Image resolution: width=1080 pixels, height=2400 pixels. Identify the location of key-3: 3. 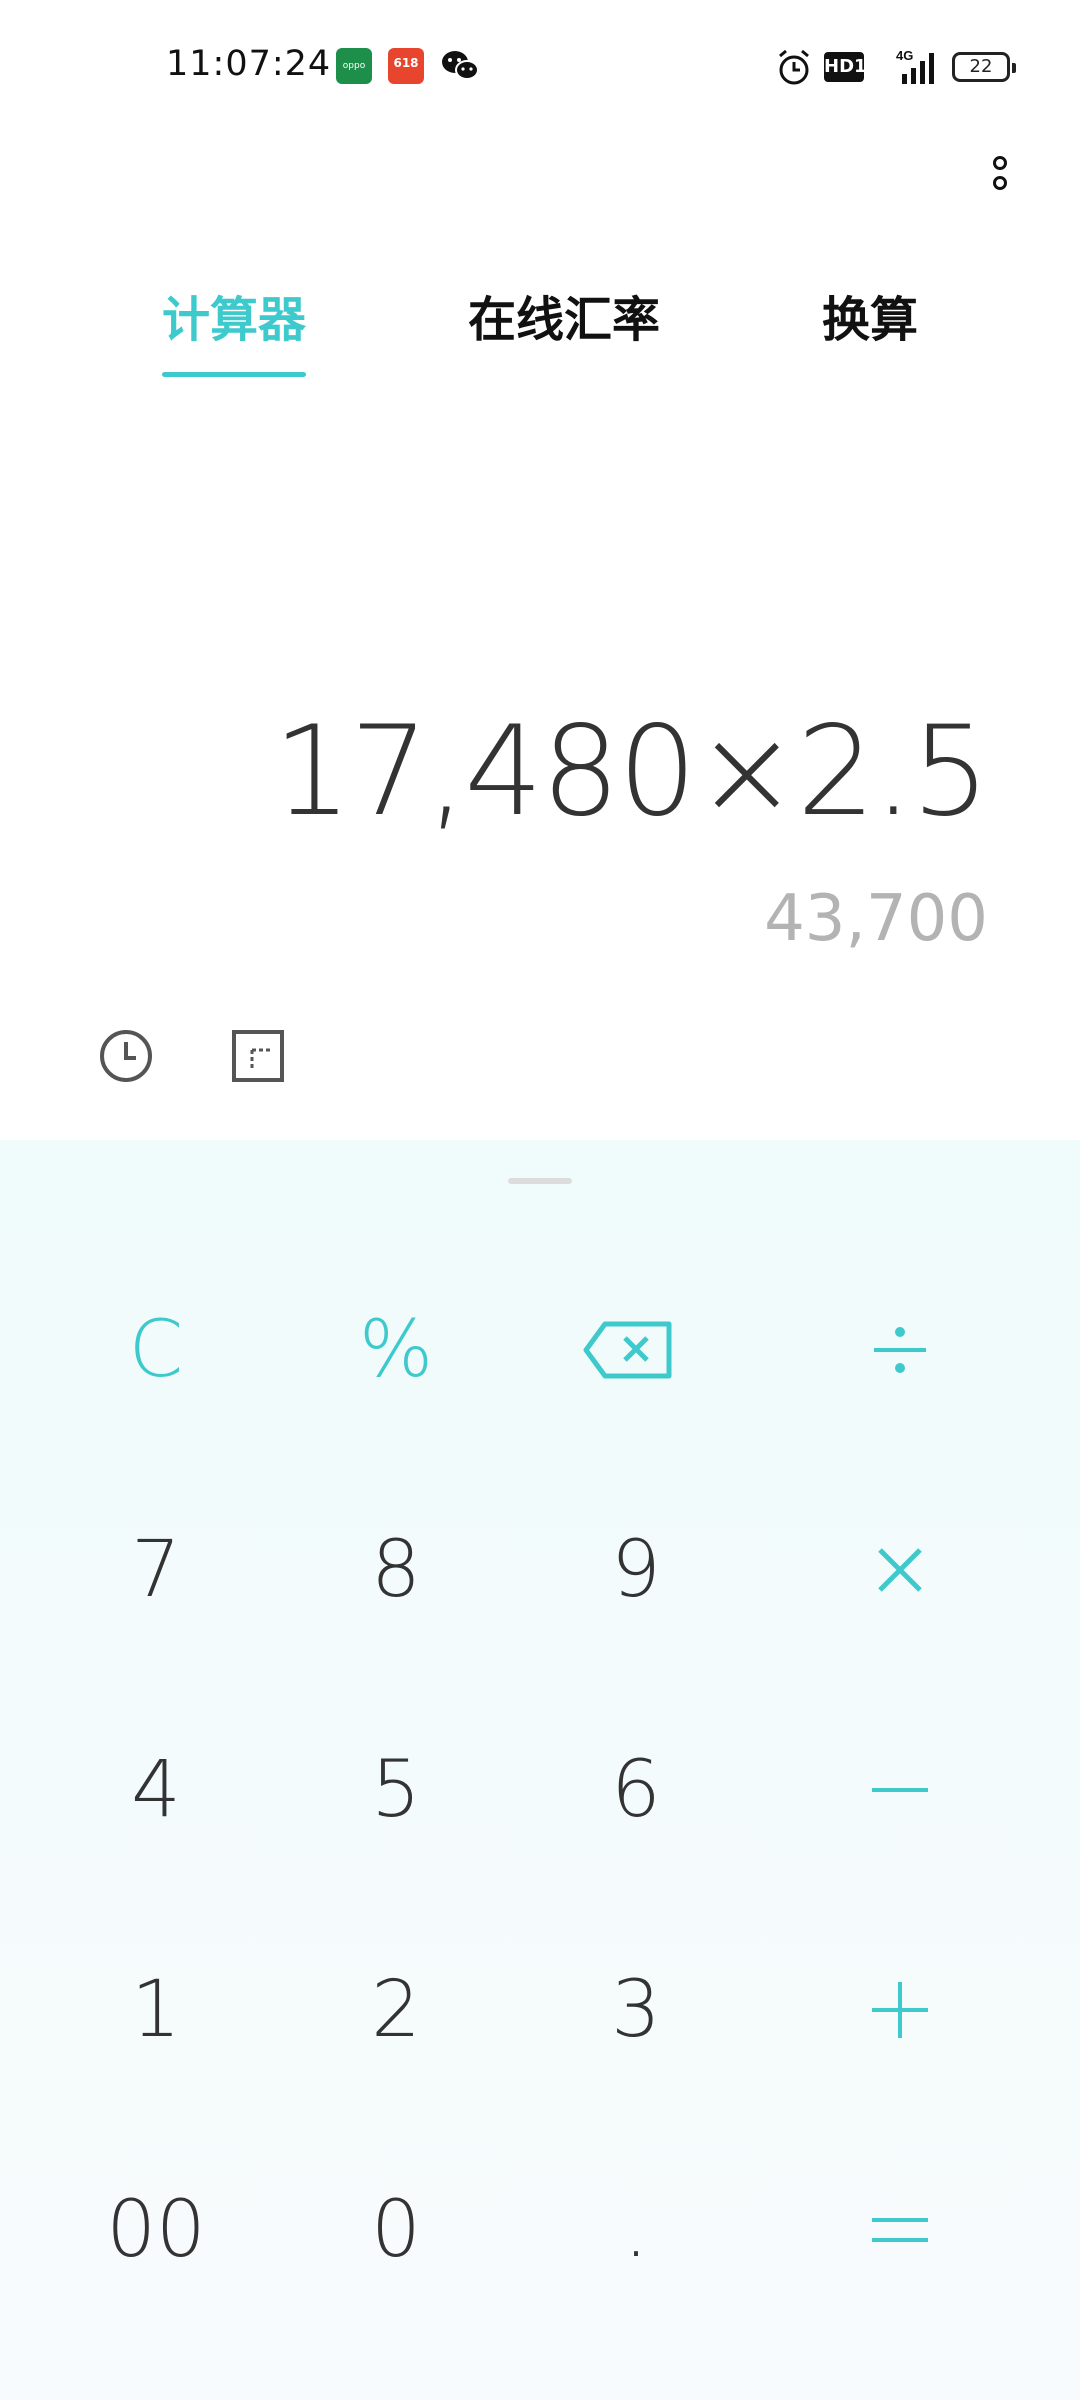
(636, 2010).